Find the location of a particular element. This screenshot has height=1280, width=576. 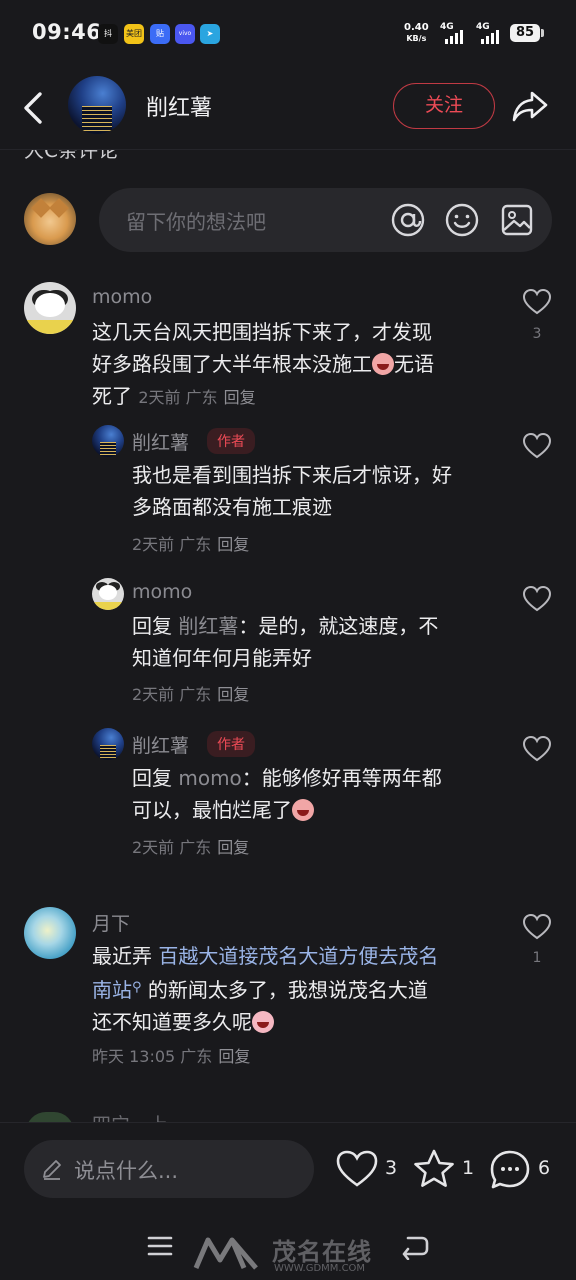

reply-text-line: 可以，最怕烂尾了 is located at coordinates (317, 810).